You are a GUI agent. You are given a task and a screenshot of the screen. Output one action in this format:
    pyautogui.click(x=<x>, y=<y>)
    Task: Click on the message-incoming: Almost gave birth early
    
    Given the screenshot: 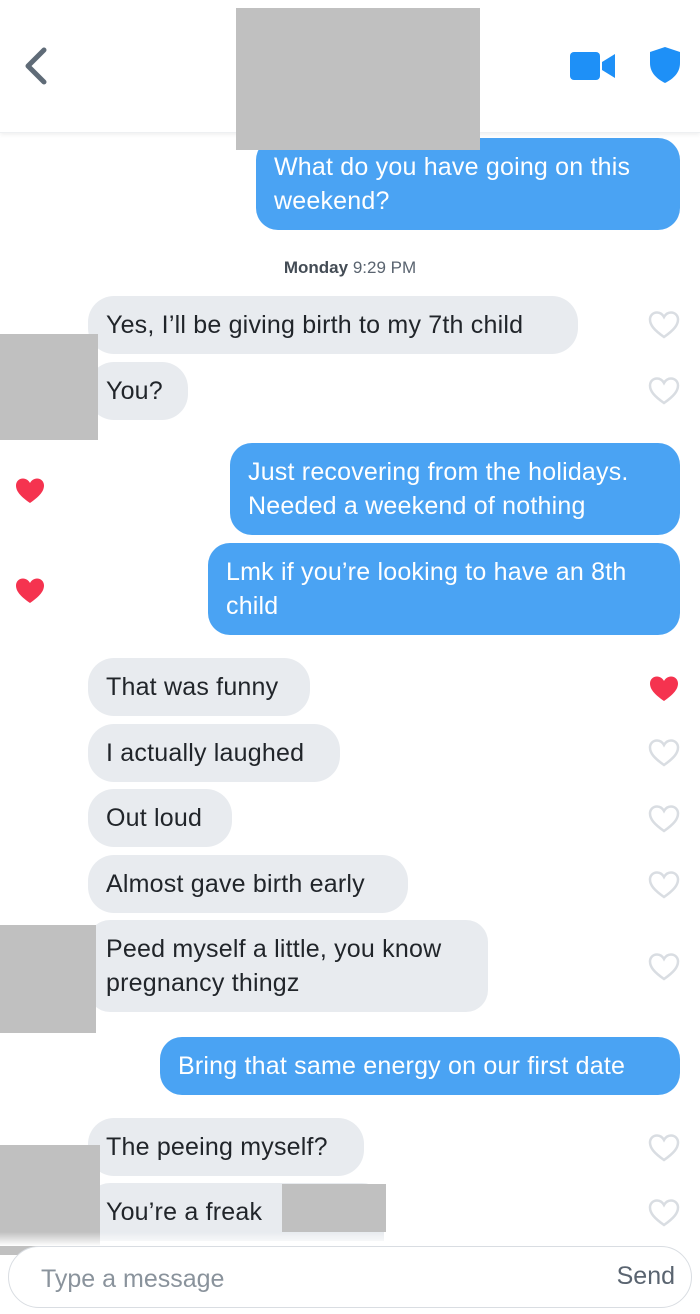 What is the action you would take?
    pyautogui.click(x=248, y=884)
    